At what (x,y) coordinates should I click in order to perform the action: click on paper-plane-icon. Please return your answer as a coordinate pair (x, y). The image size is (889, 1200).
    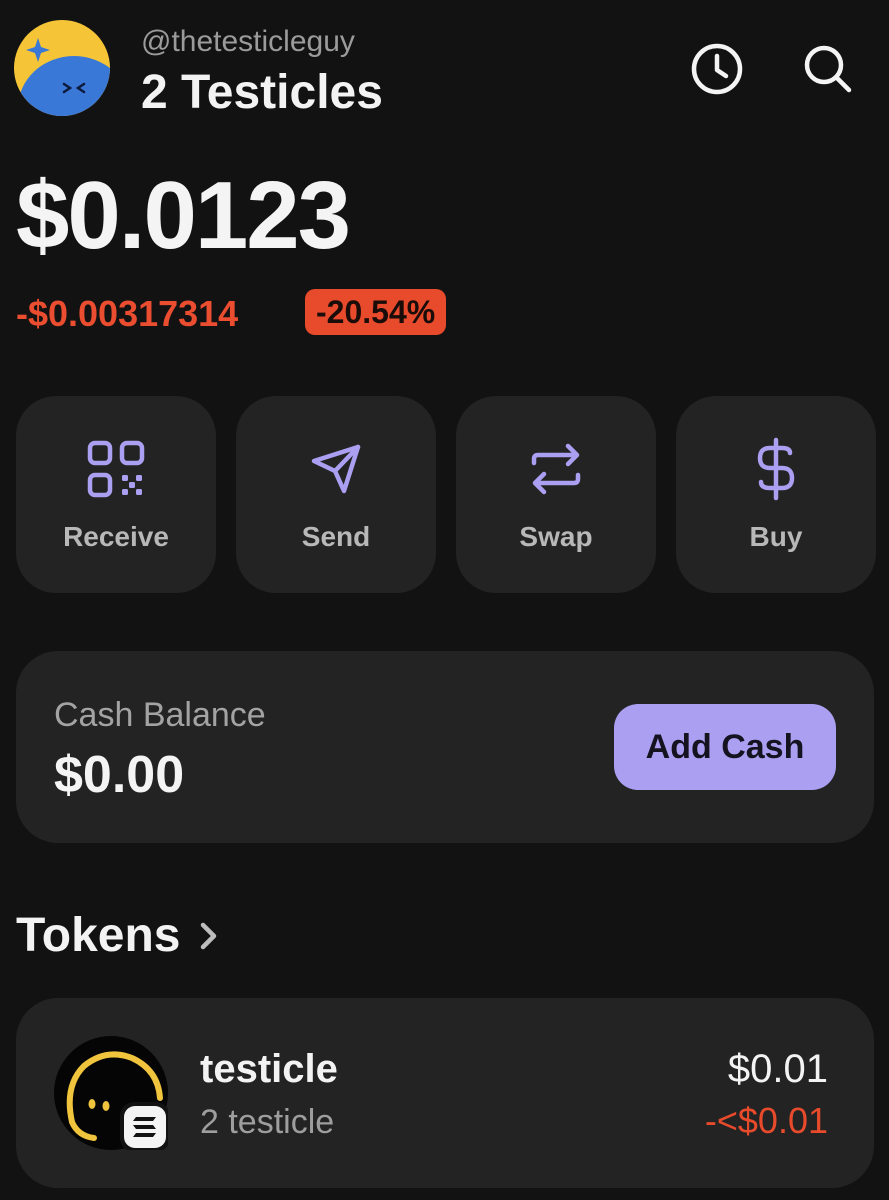
    Looking at the image, I should click on (336, 469).